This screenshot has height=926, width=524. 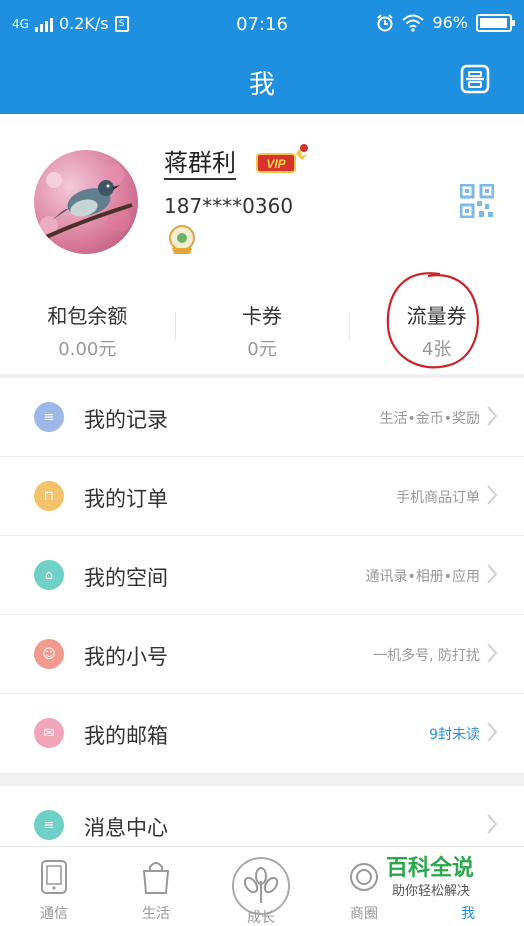 I want to click on balance-label: 卡券, so click(x=262, y=316).